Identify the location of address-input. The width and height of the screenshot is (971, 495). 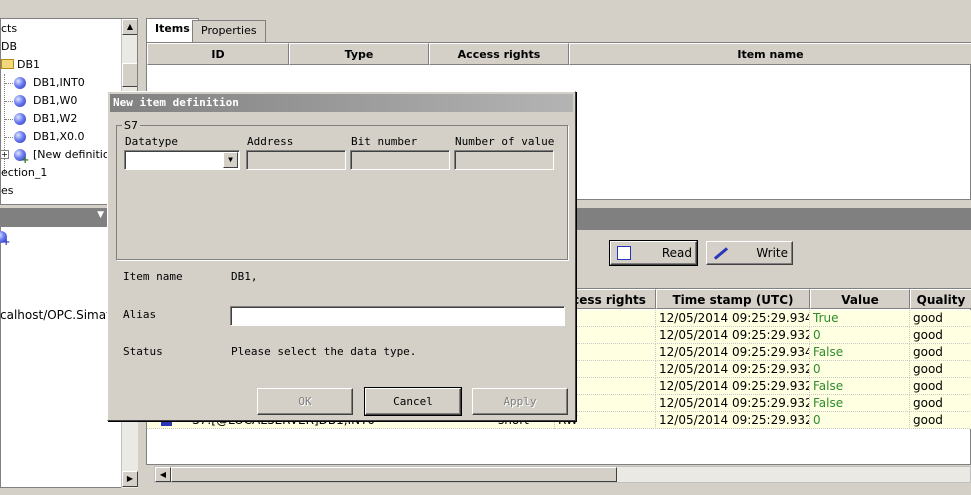
(296, 160).